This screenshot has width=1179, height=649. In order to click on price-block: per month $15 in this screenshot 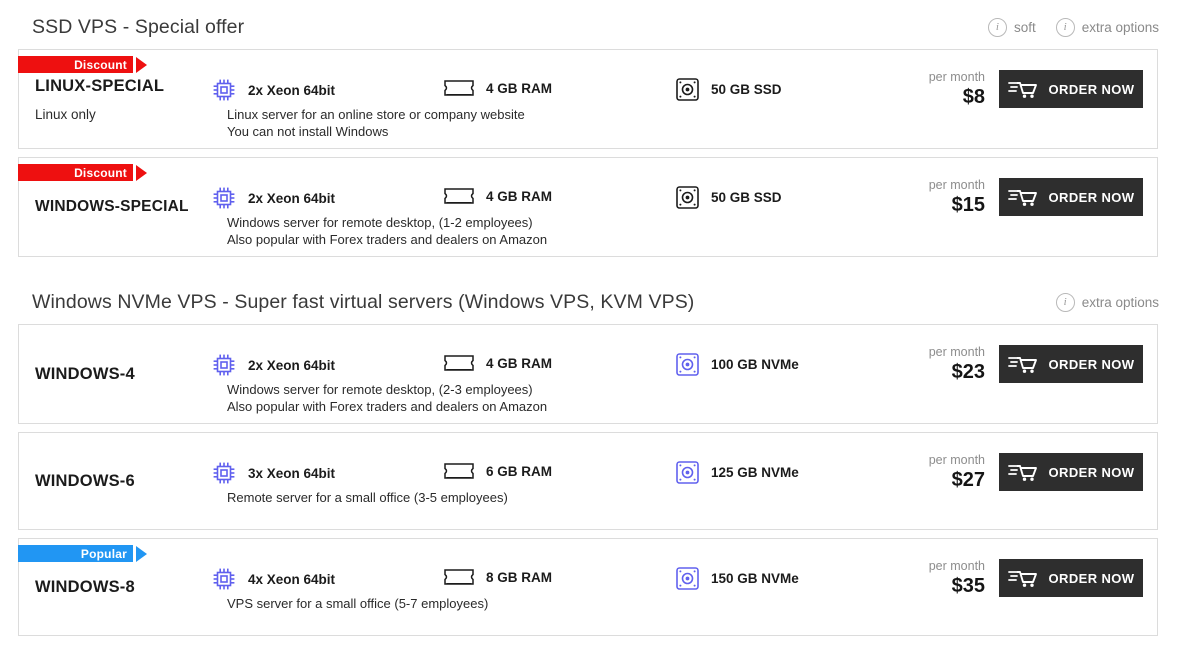, I will do `click(957, 197)`.